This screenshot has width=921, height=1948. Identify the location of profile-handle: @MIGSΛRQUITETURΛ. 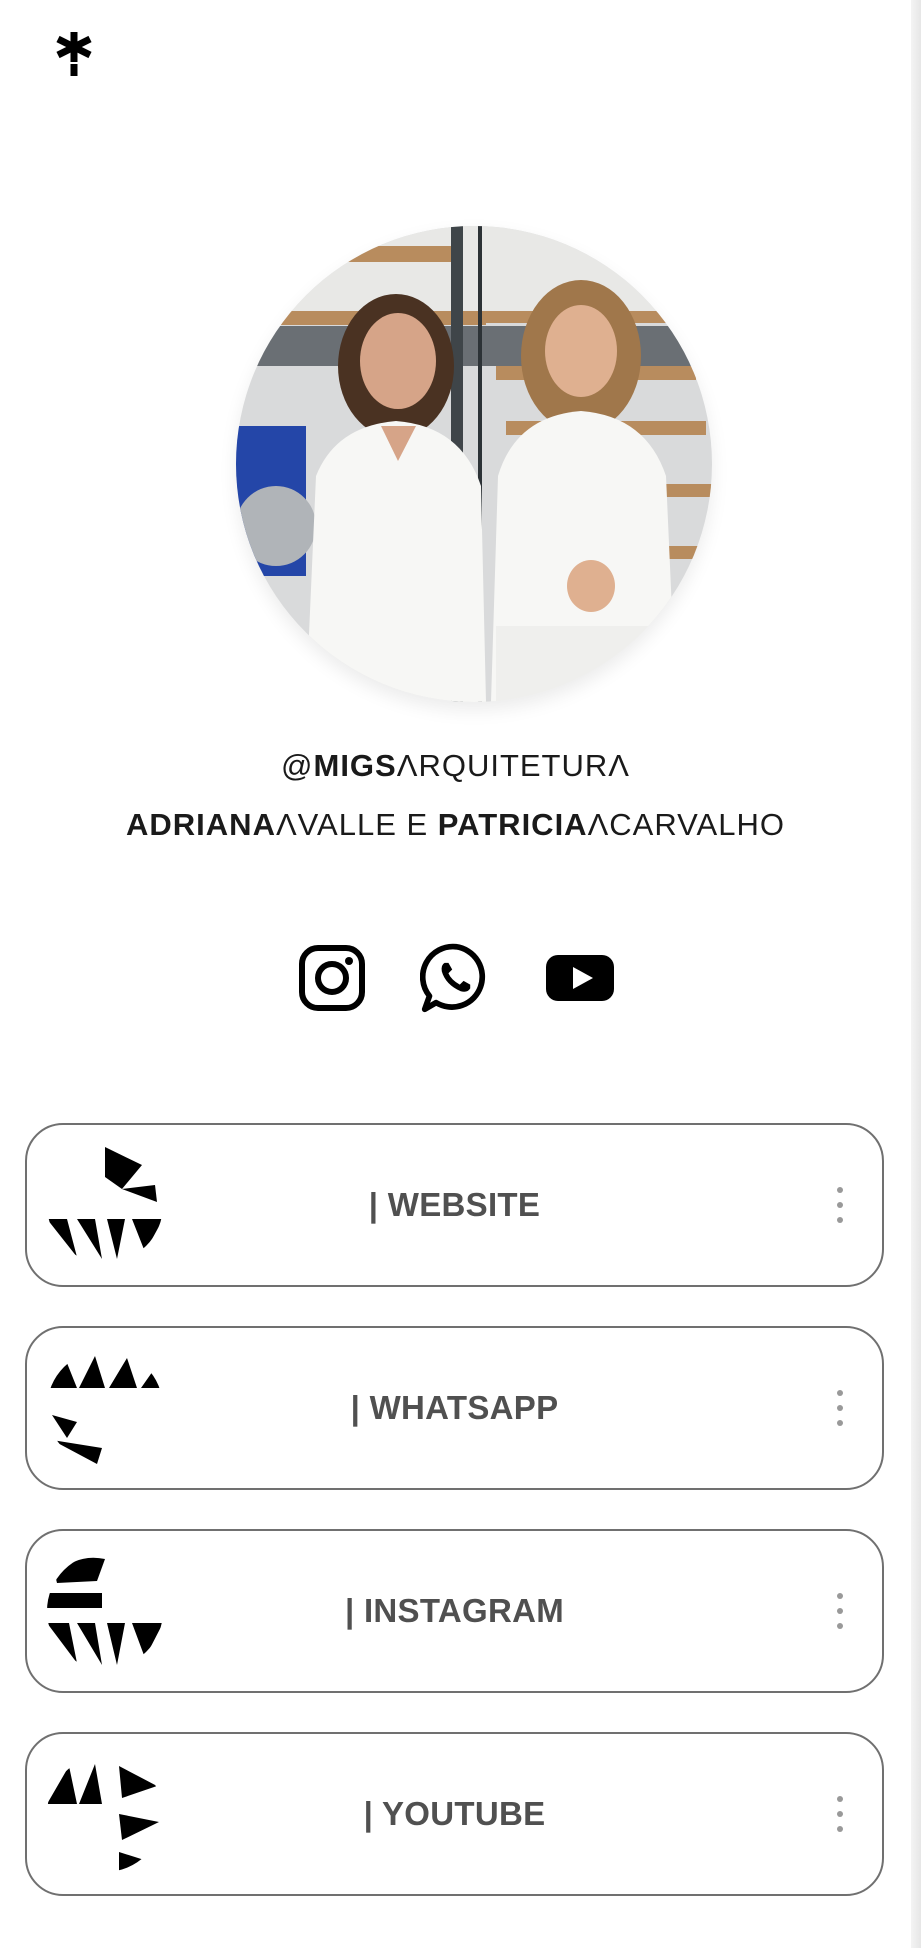
(455, 765).